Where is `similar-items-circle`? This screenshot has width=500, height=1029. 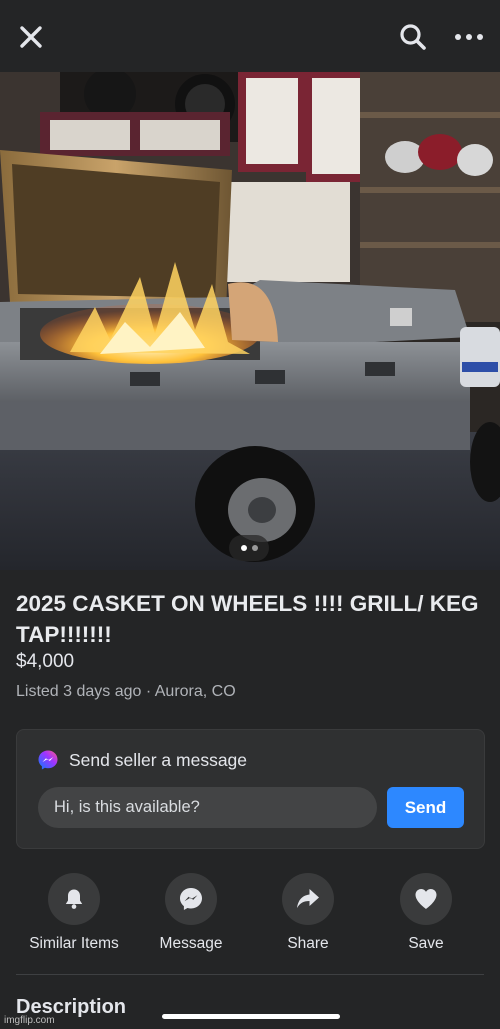 similar-items-circle is located at coordinates (74, 899).